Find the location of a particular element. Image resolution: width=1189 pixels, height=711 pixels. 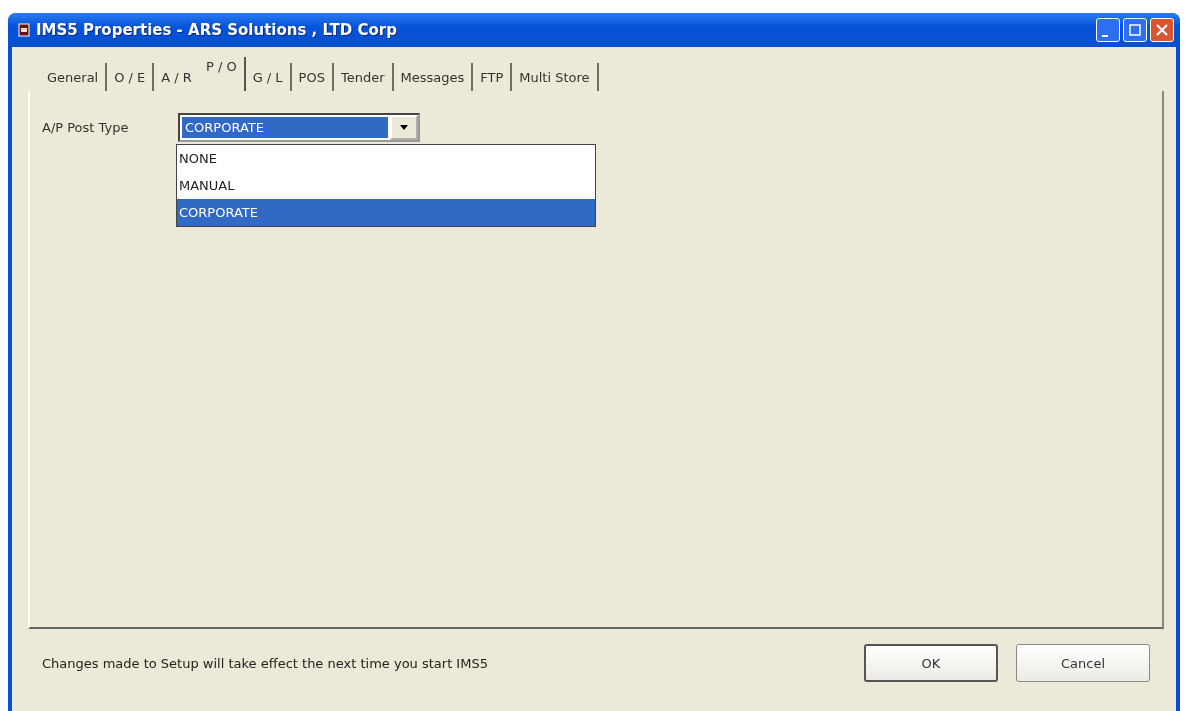

tab: Tender is located at coordinates (363, 77).